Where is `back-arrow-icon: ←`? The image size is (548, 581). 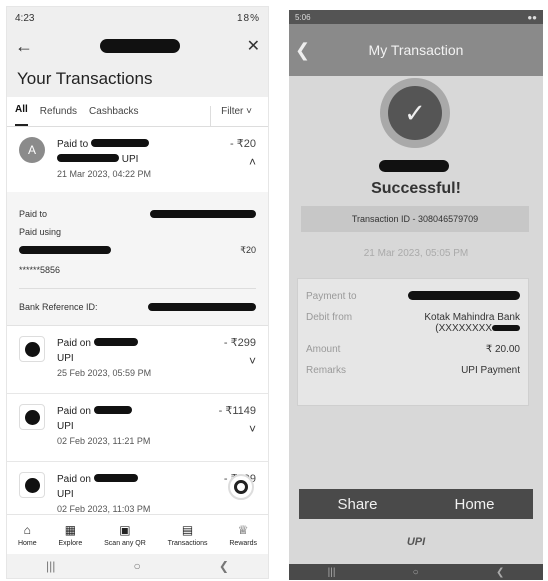
back-arrow-icon: ← is located at coordinates (24, 46).